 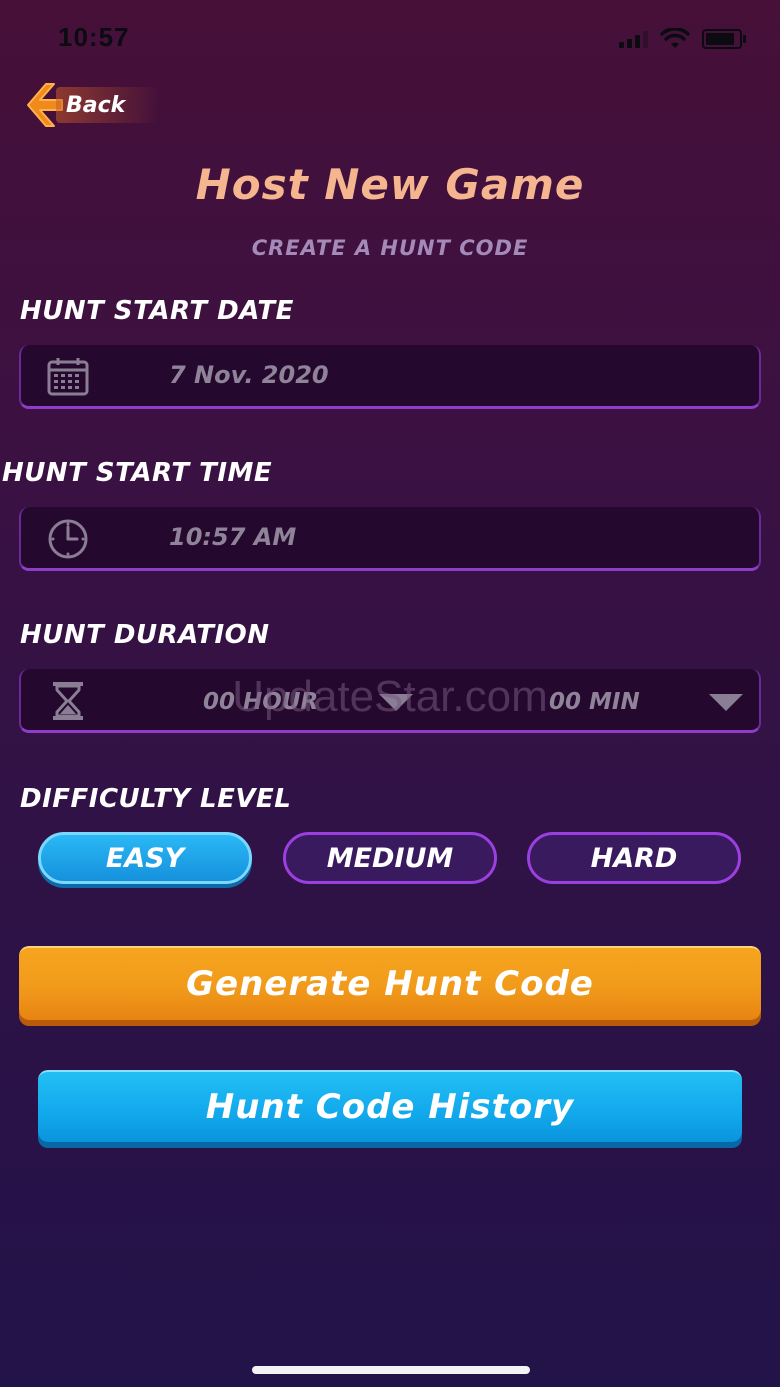 I want to click on generate-hunt-code-button: Generate Hunt Code, so click(x=390, y=983).